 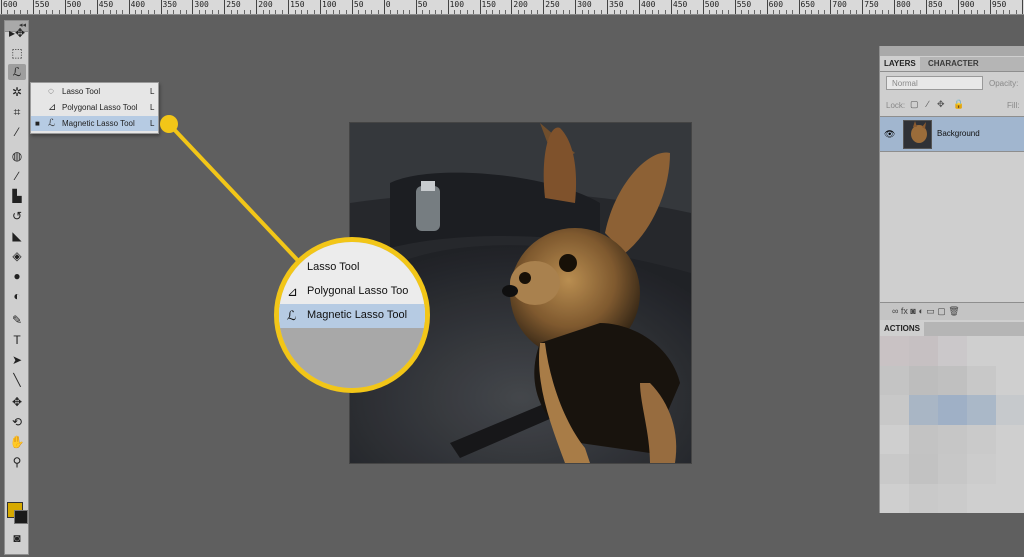 What do you see at coordinates (934, 83) in the screenshot?
I see `blend-mode-dropdown: Normal` at bounding box center [934, 83].